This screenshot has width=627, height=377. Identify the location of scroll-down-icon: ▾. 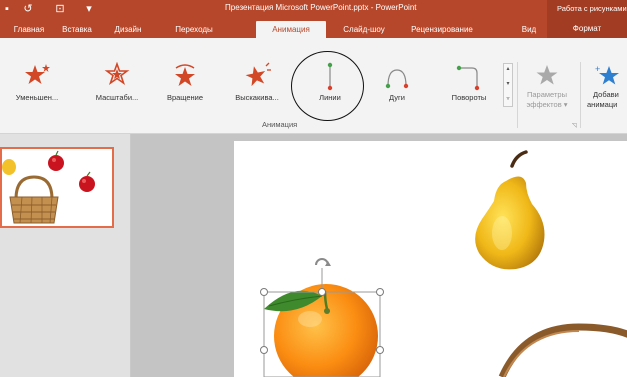
(508, 84).